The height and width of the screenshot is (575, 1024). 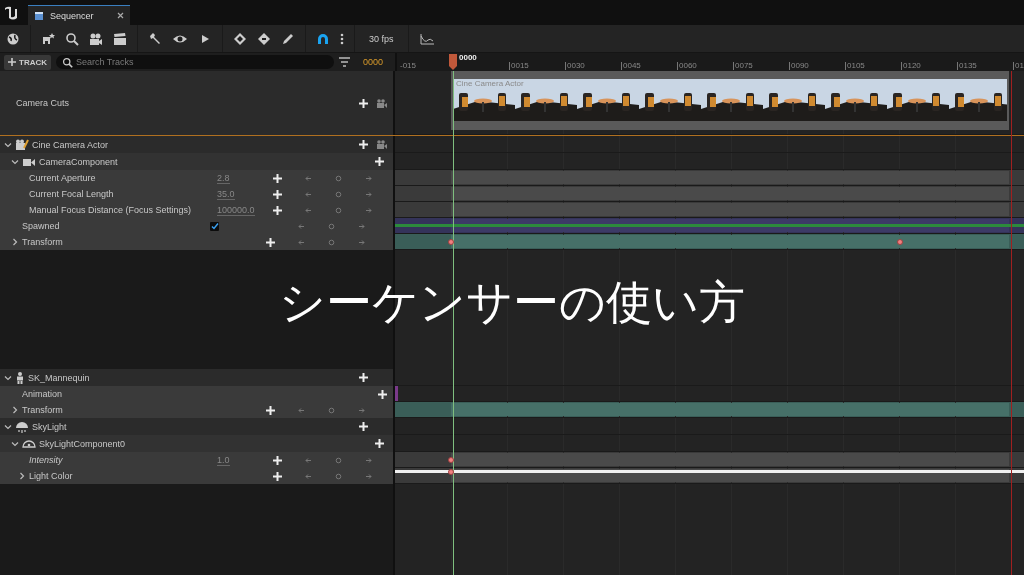 What do you see at coordinates (688, 65) in the screenshot?
I see `ruler-label: 0060` at bounding box center [688, 65].